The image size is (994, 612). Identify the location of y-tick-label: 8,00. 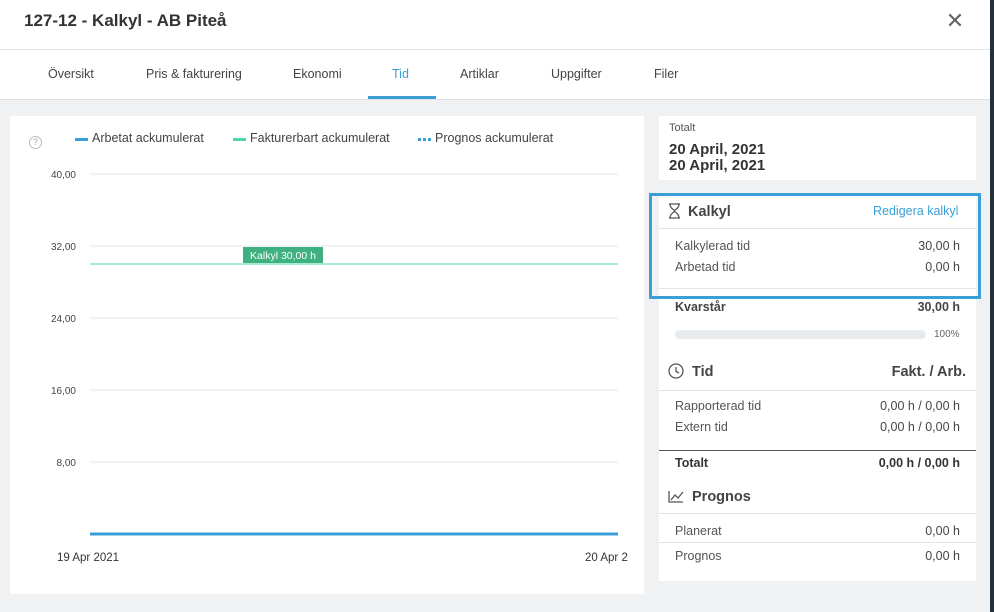
(67, 463).